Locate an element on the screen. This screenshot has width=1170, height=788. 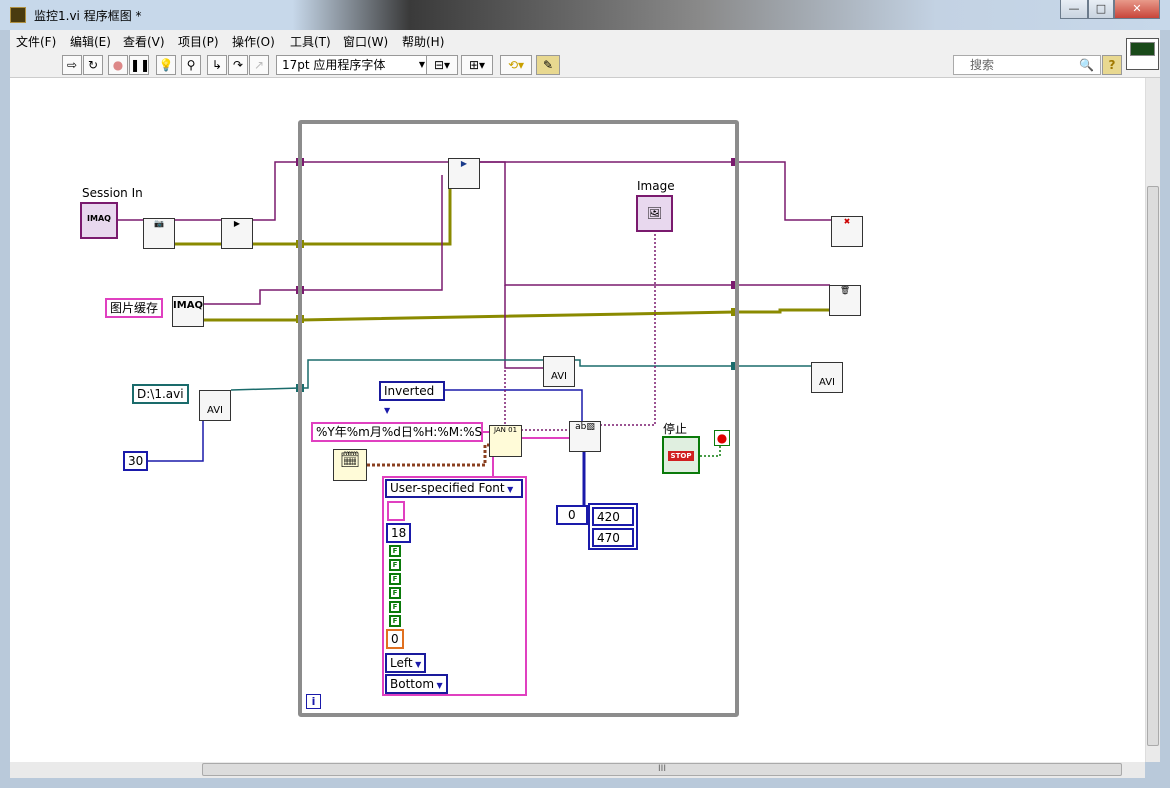
imaq-start-node: ▶ is located at coordinates (237, 233).